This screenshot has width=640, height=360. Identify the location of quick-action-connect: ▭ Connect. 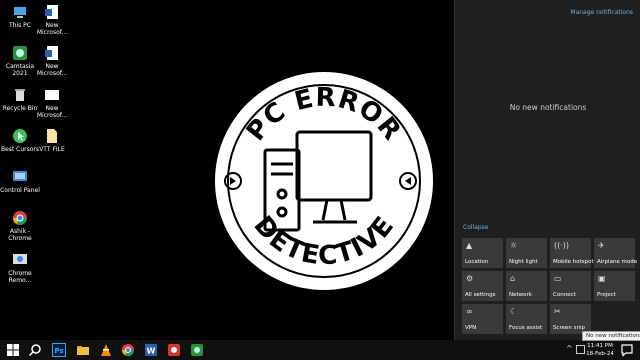
(570, 286).